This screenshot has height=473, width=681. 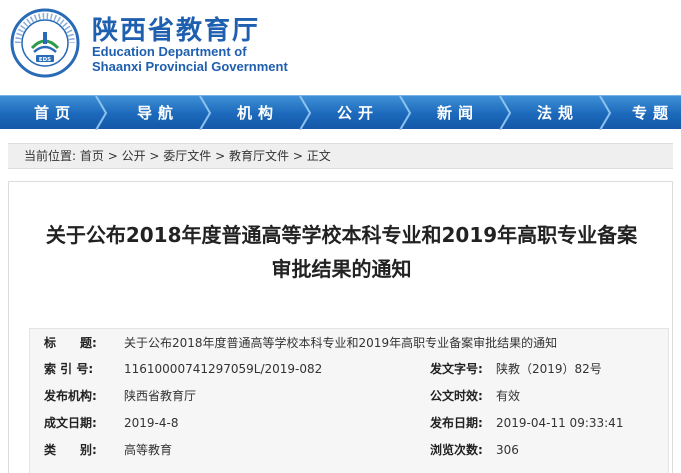 What do you see at coordinates (70, 343) in the screenshot?
I see `meta-title-label: 标 题:` at bounding box center [70, 343].